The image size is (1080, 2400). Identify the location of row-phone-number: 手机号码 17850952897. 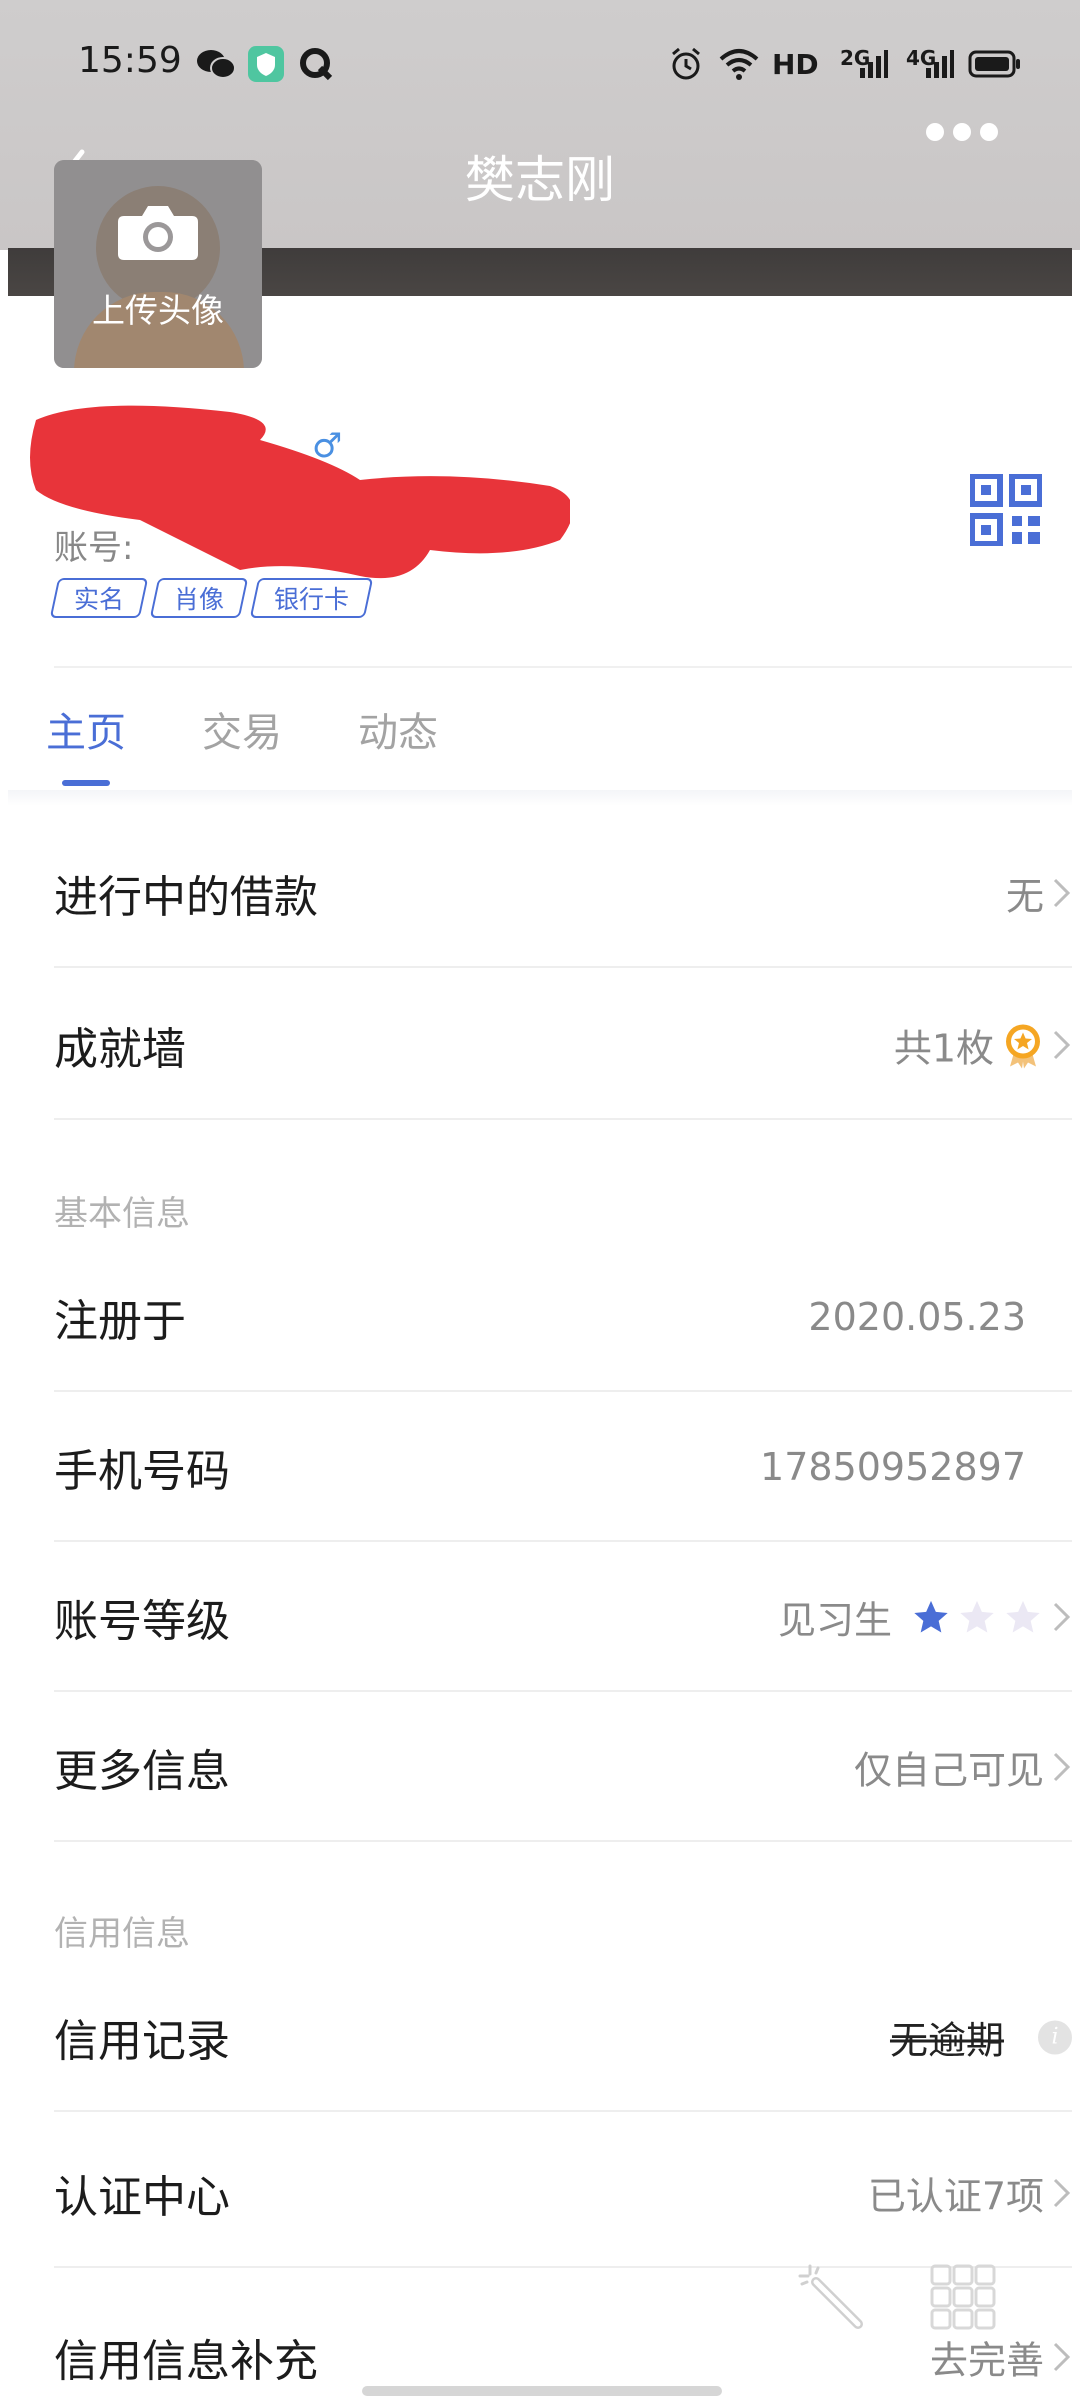
(563, 1467).